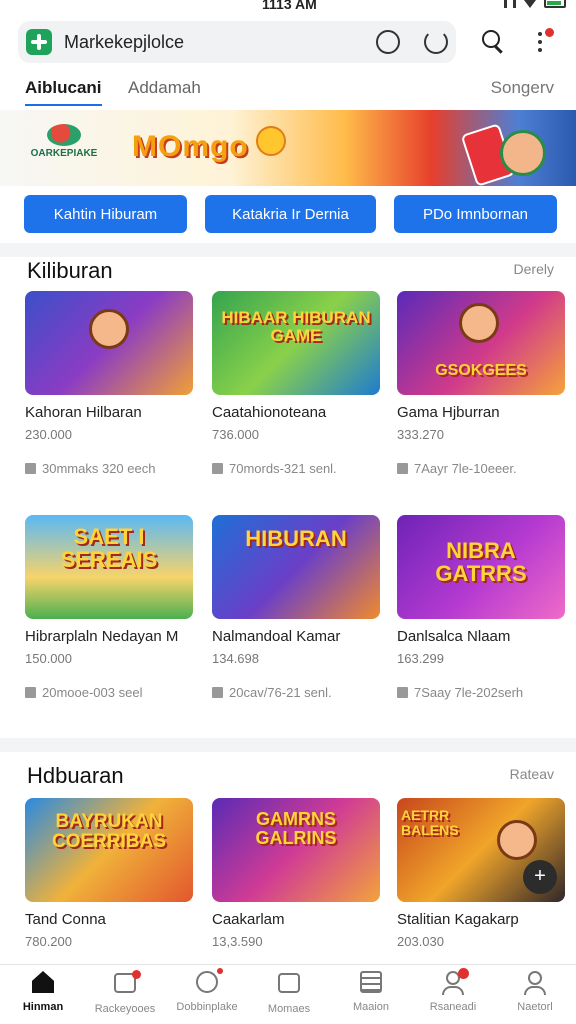 The width and height of the screenshot is (576, 1024). I want to click on product-price: 203.030, so click(420, 941).